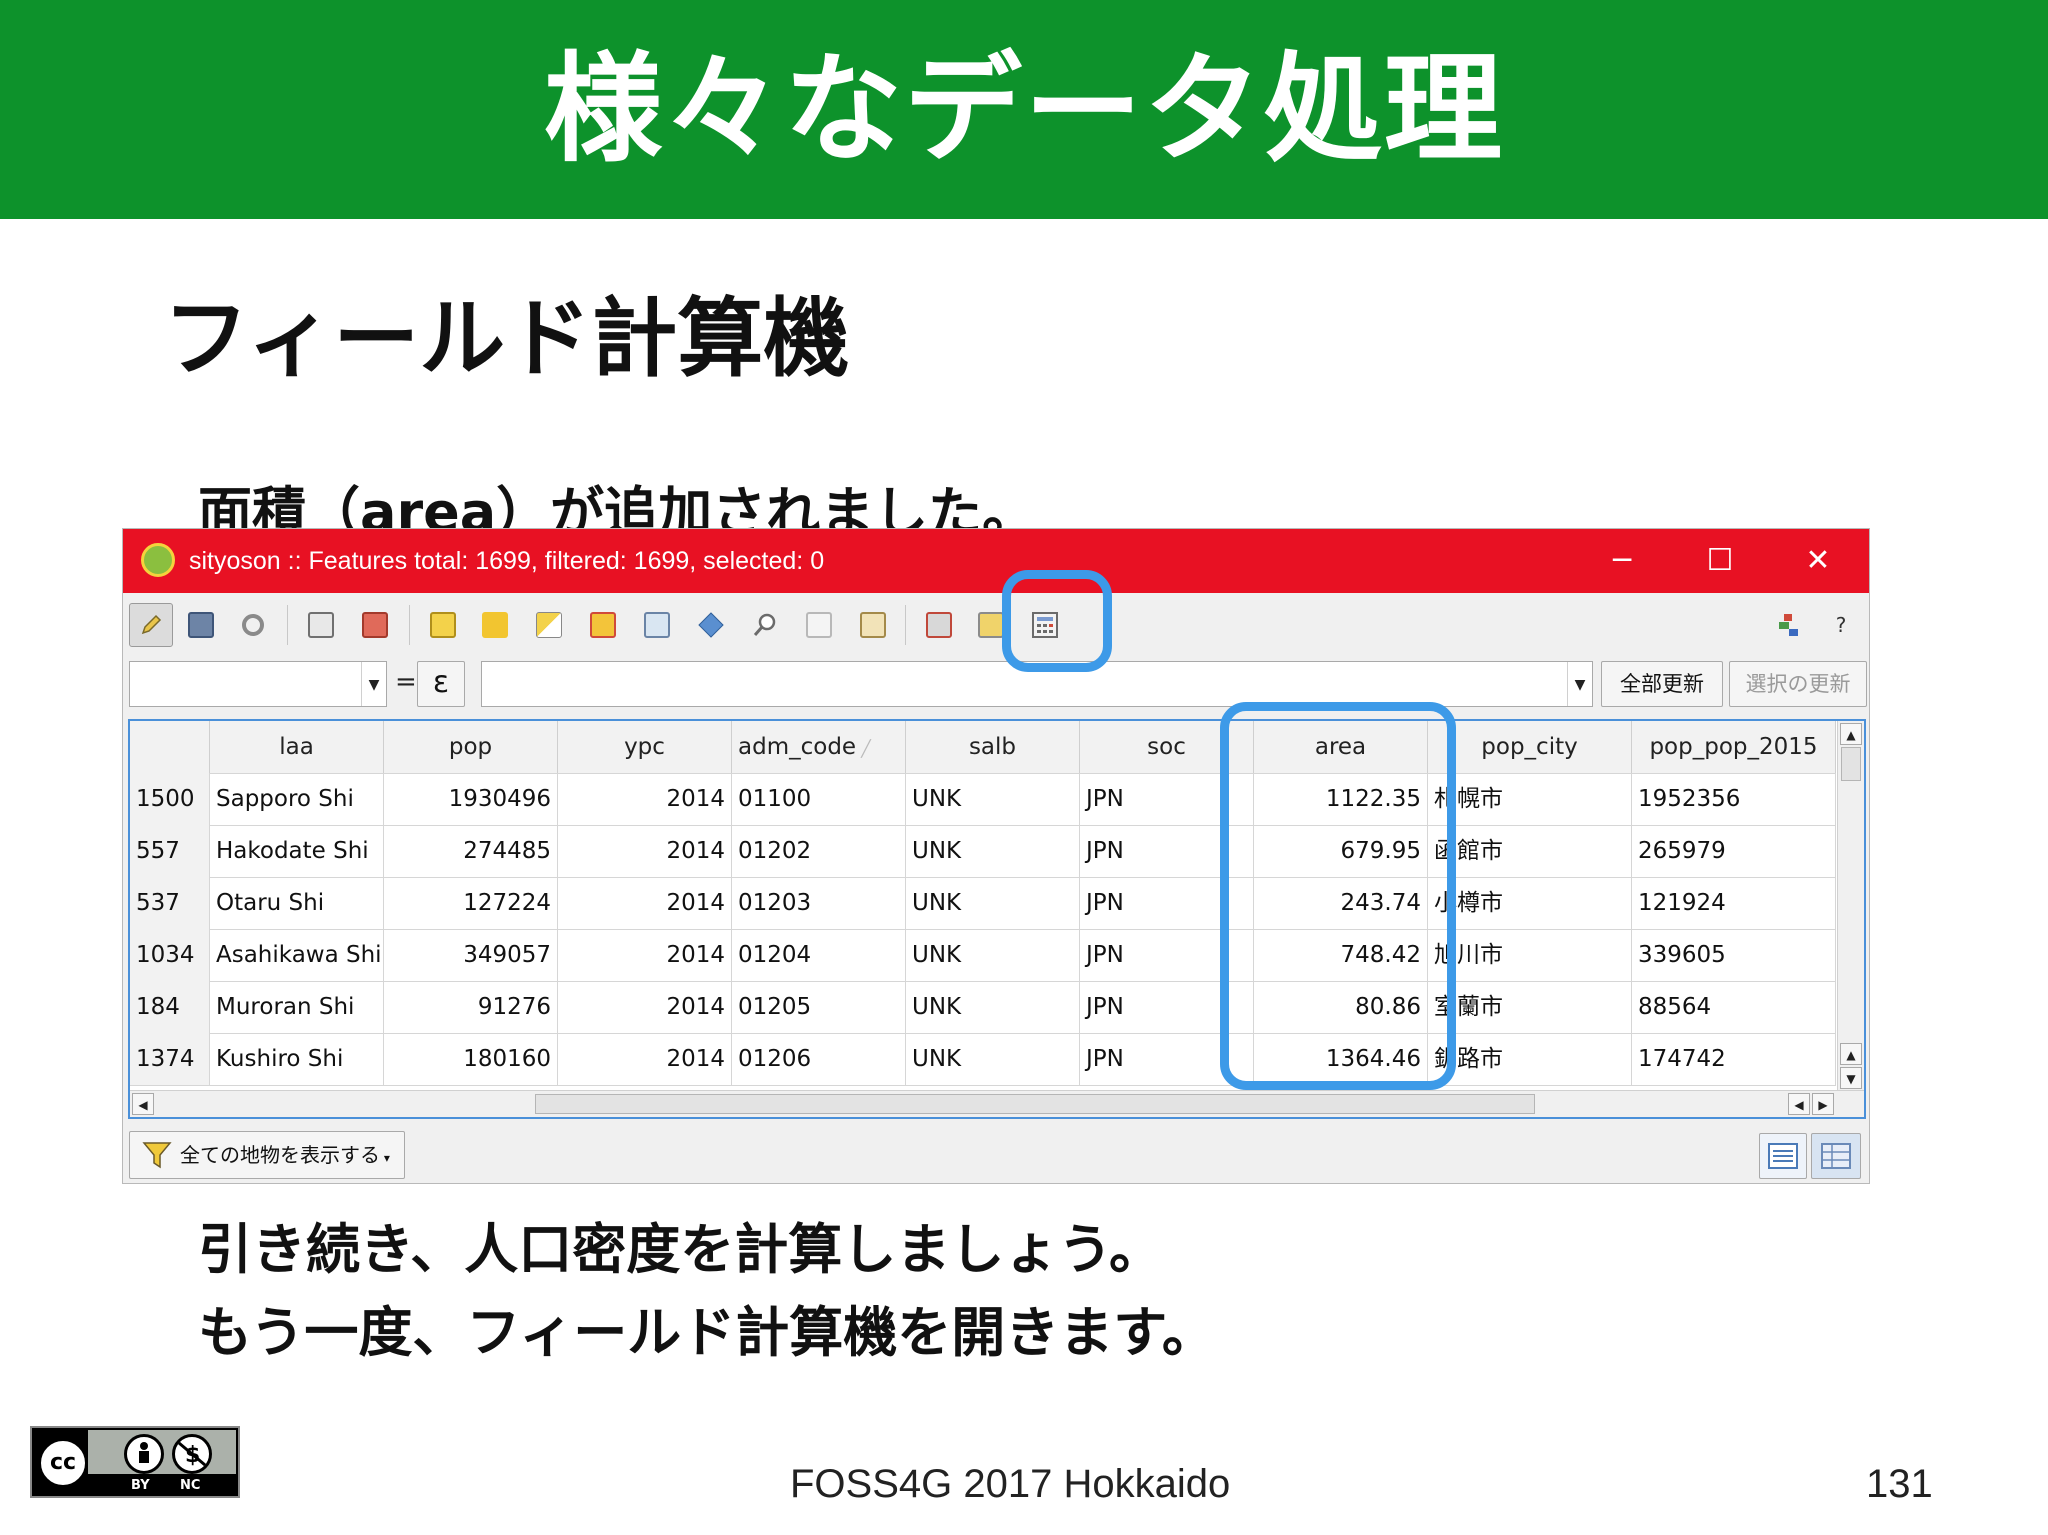 The height and width of the screenshot is (1535, 2048). Describe the element at coordinates (603, 625) in the screenshot. I see `deselect-icon` at that location.